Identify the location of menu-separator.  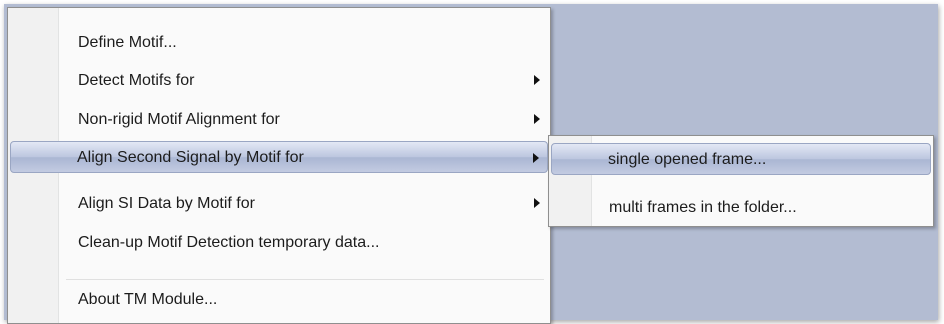
(305, 279).